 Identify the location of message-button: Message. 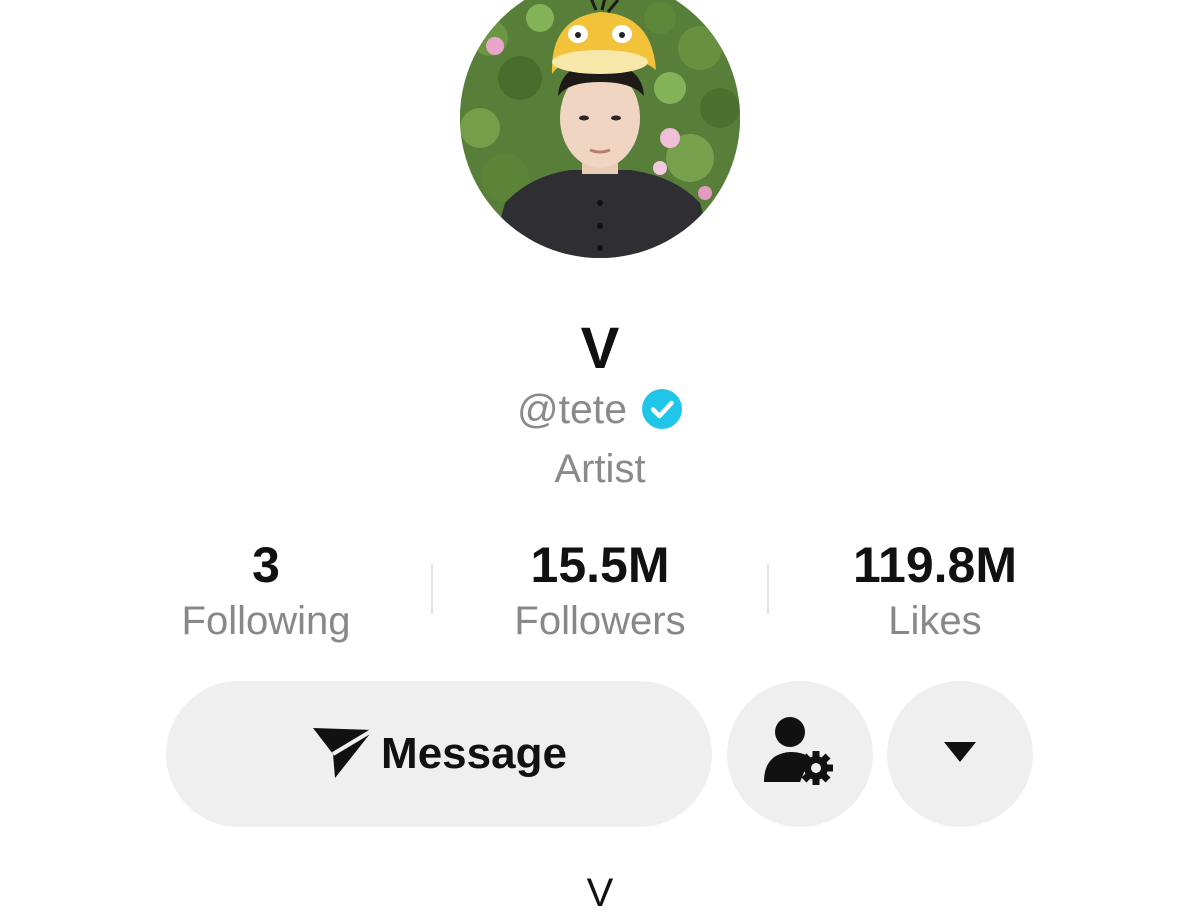
(439, 754).